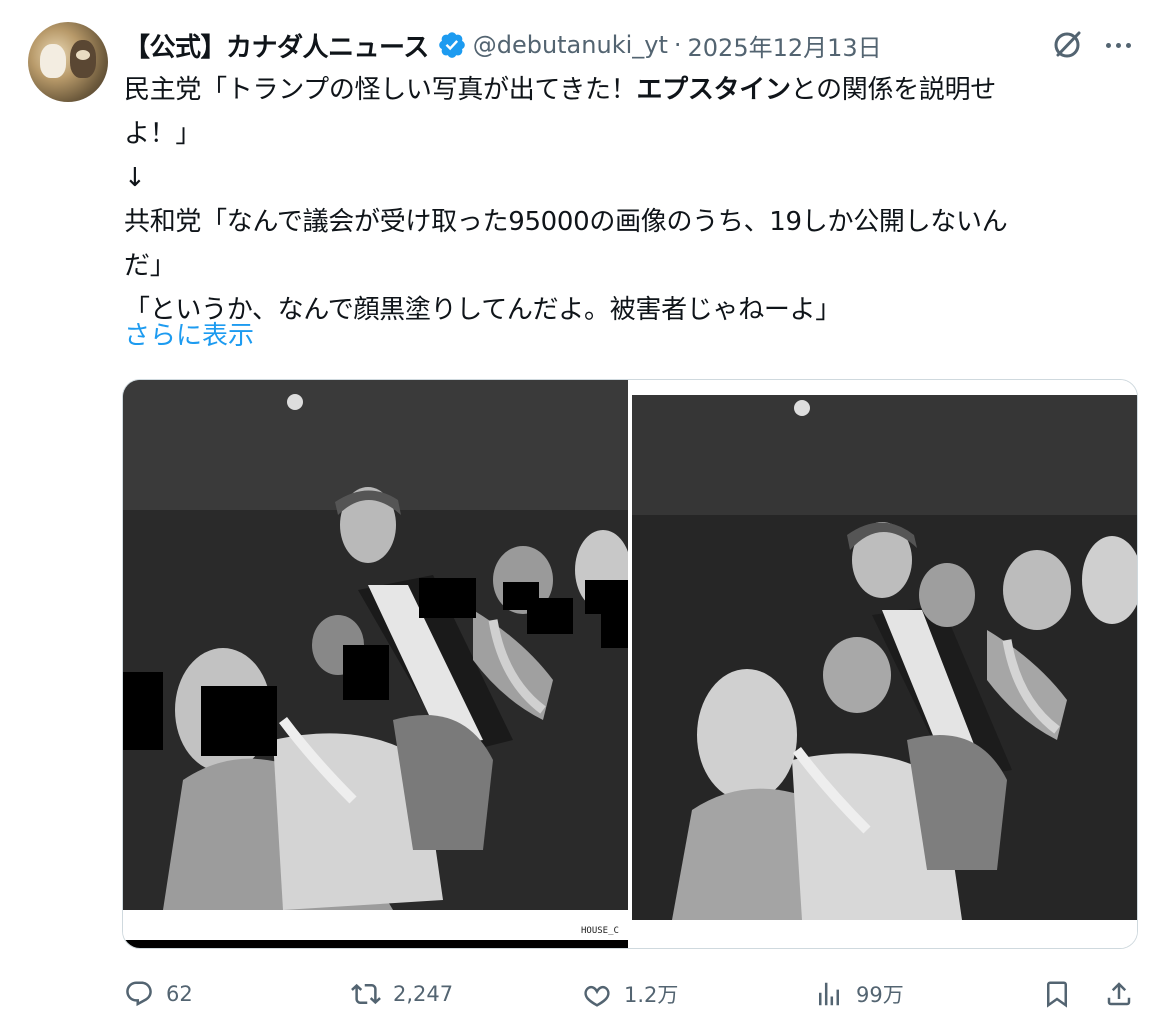 Image resolution: width=1173 pixels, height=1035 pixels. I want to click on verified-badge-icon, so click(452, 45).